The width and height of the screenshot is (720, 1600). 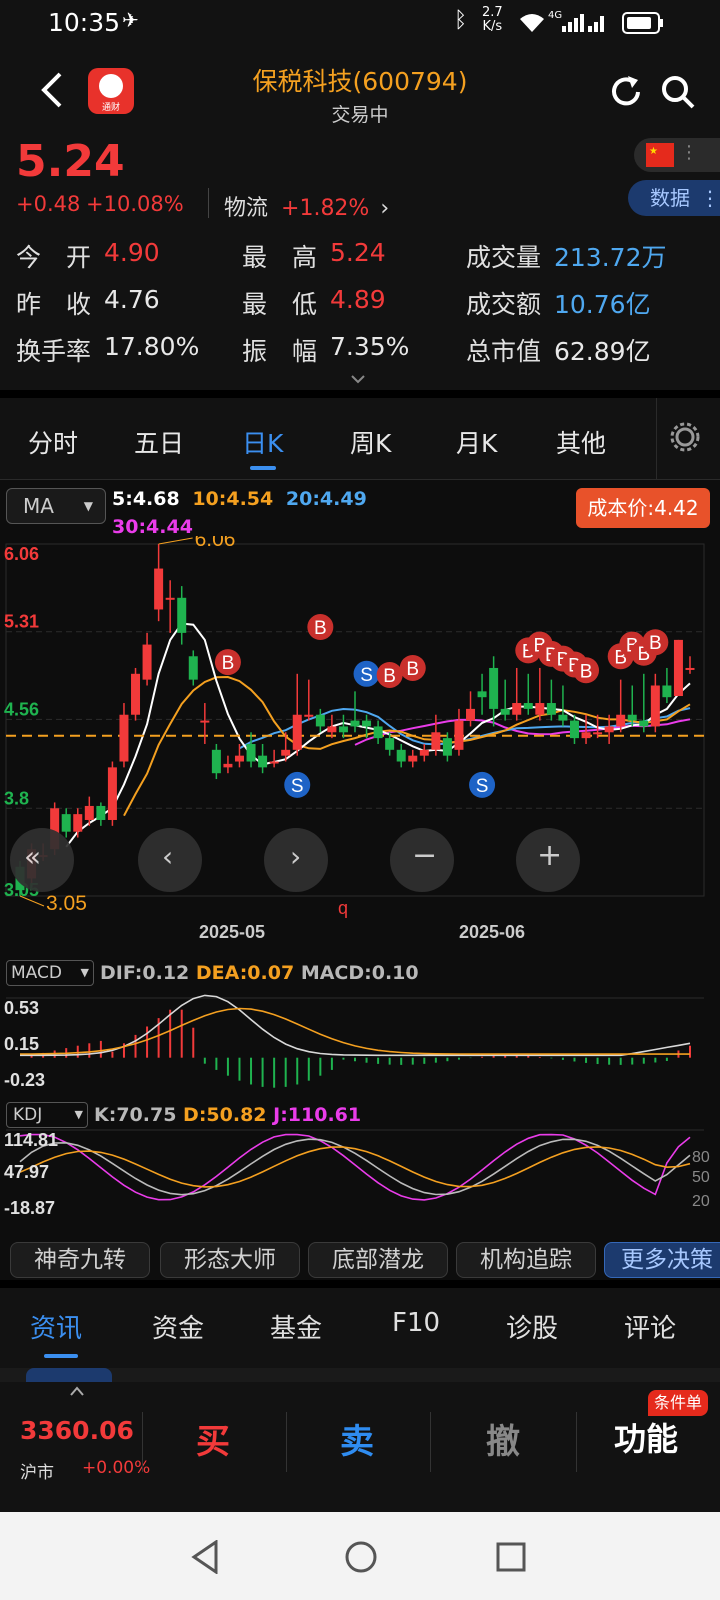 What do you see at coordinates (21, 1044) in the screenshot?
I see `macd-axis-label: 0.15` at bounding box center [21, 1044].